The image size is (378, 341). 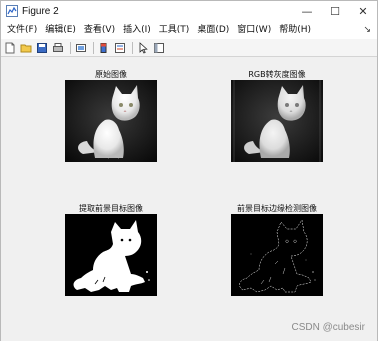 I want to click on panel-title-foreground: 提取前景目标图像, so click(x=111, y=208).